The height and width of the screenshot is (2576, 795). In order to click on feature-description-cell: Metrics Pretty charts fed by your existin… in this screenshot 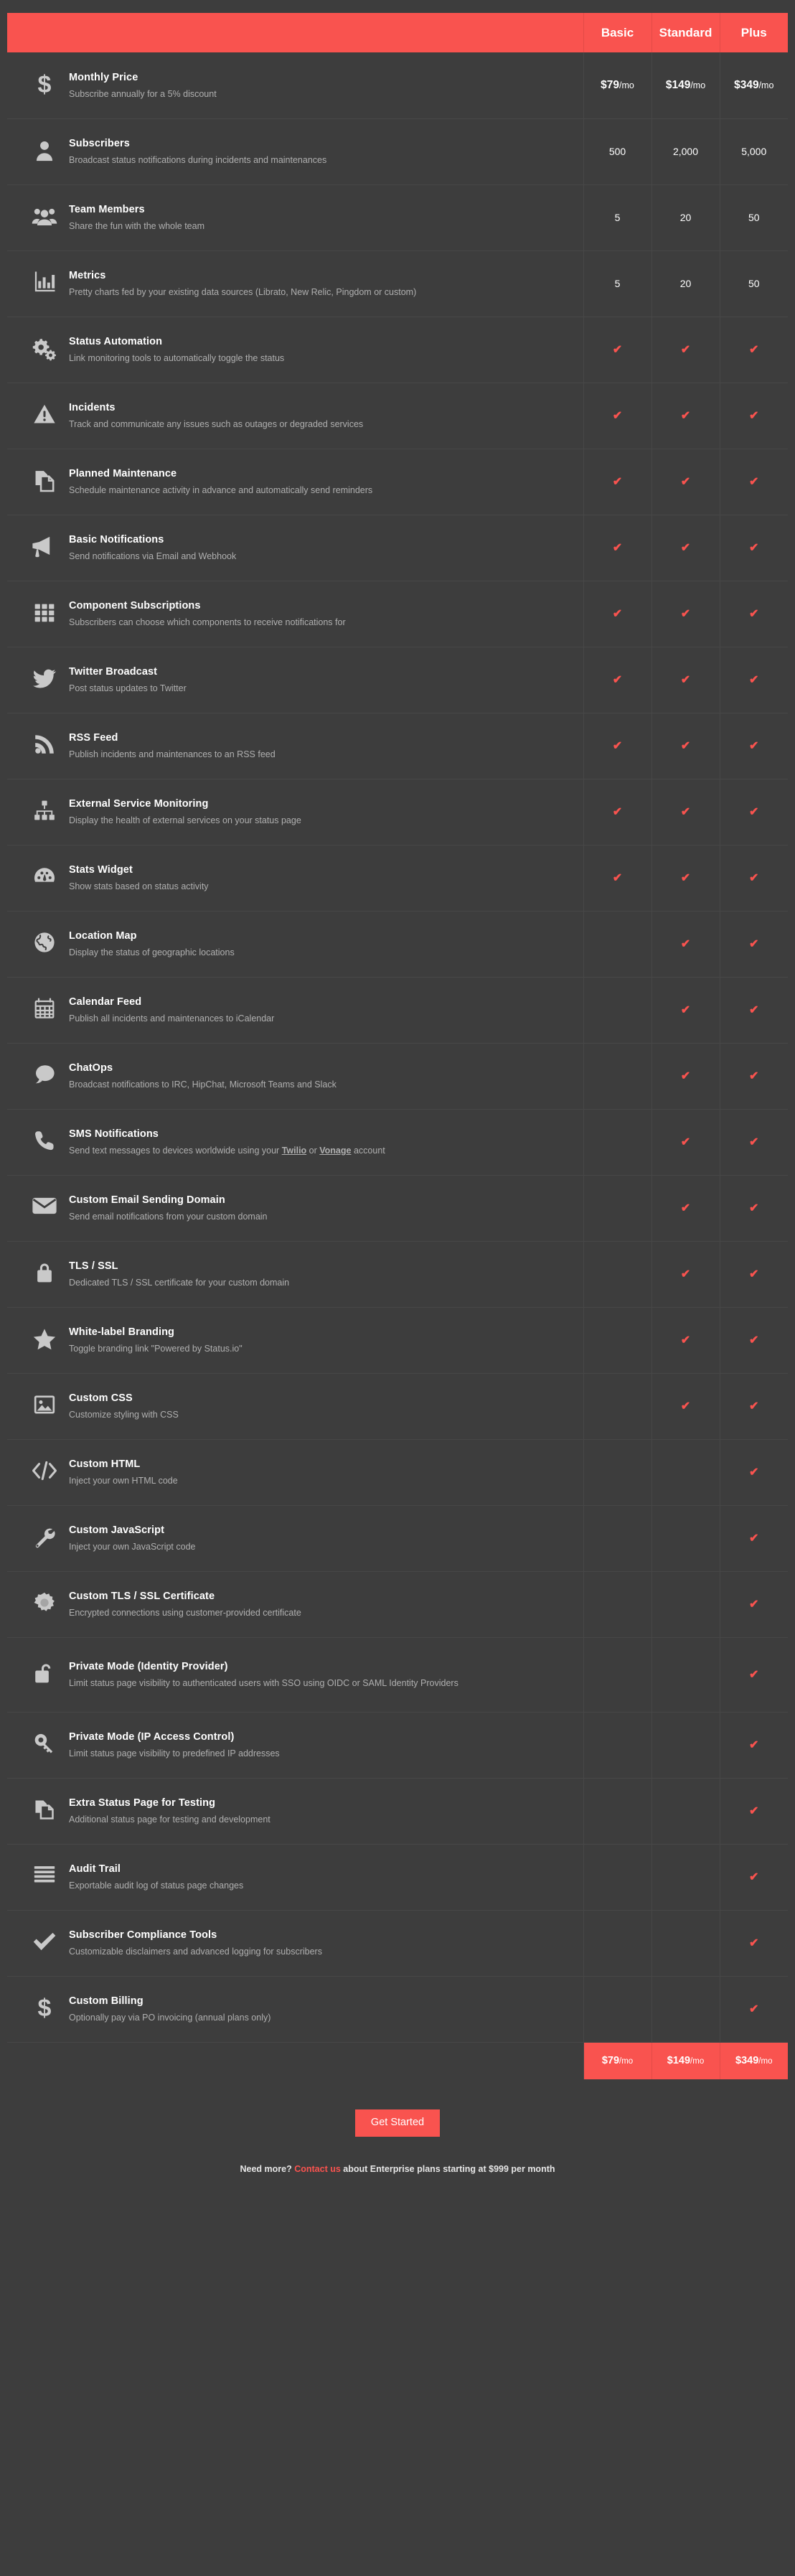, I will do `click(295, 284)`.